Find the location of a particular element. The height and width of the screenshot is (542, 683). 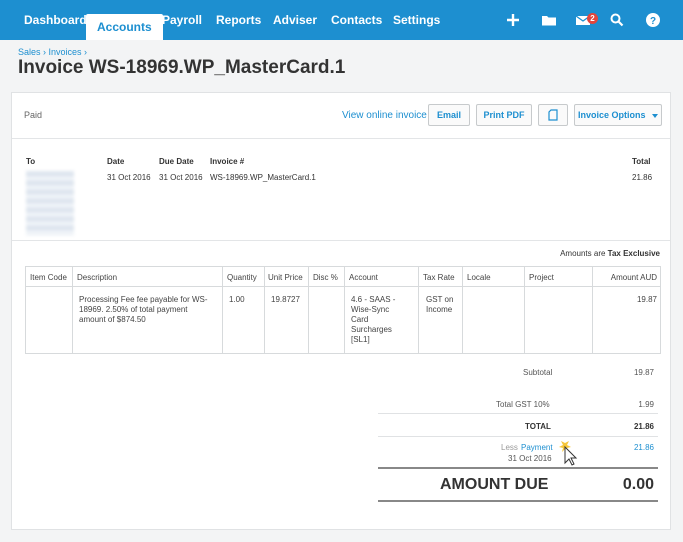

nav-accounts: Accounts is located at coordinates (124, 27).